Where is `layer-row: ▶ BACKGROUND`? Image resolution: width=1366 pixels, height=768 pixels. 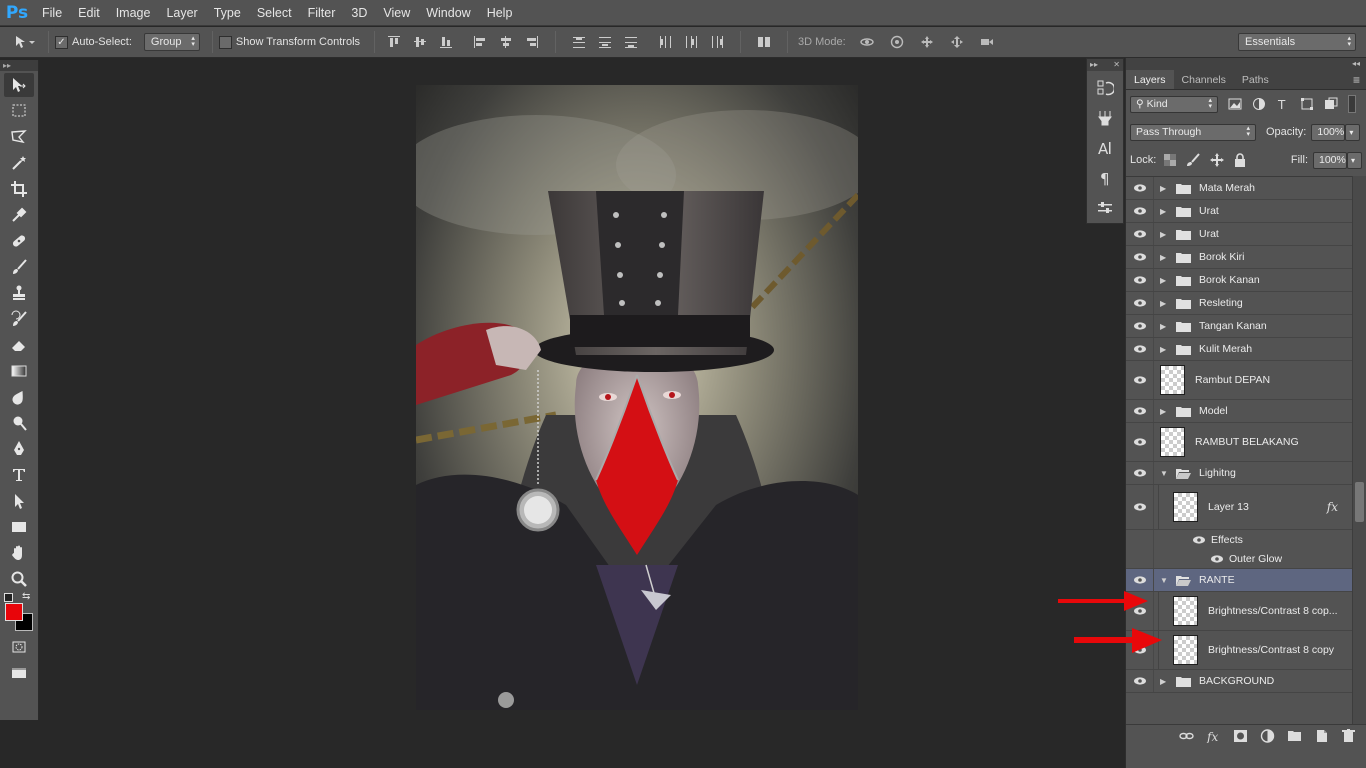 layer-row: ▶ BACKGROUND is located at coordinates (1239, 681).